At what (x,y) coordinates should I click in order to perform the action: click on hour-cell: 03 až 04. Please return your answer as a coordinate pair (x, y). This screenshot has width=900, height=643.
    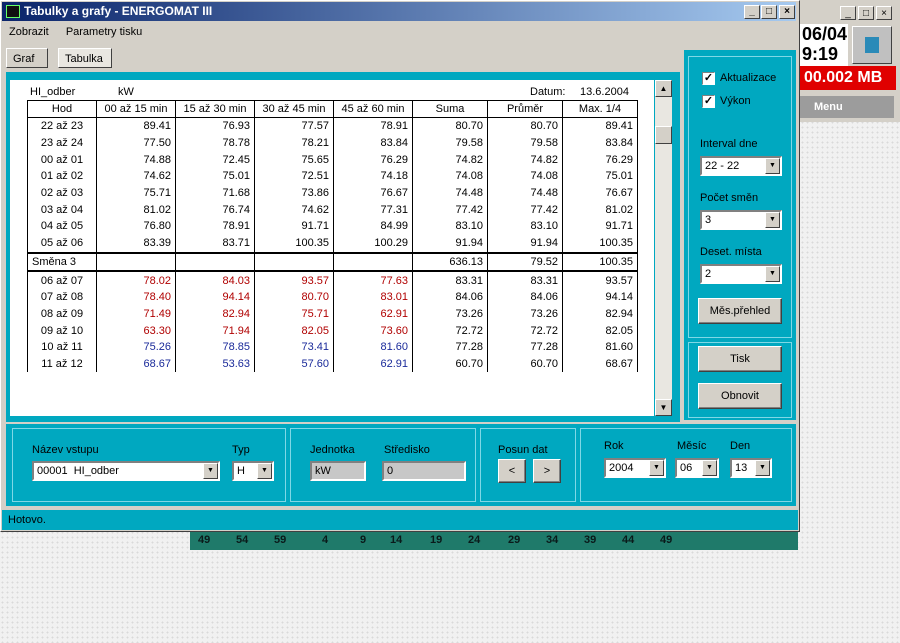
    Looking at the image, I should click on (62, 210).